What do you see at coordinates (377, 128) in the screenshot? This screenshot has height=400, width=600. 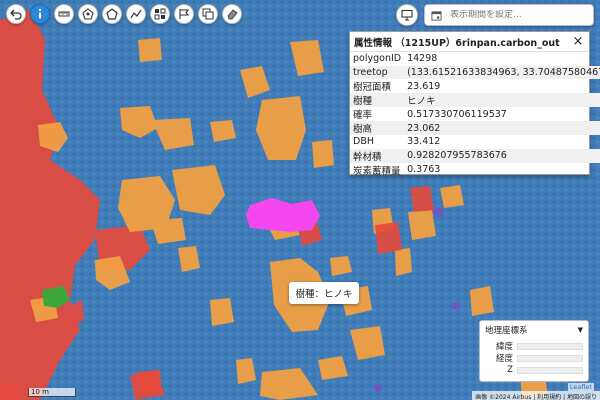 I see `attribute-key: 樹高` at bounding box center [377, 128].